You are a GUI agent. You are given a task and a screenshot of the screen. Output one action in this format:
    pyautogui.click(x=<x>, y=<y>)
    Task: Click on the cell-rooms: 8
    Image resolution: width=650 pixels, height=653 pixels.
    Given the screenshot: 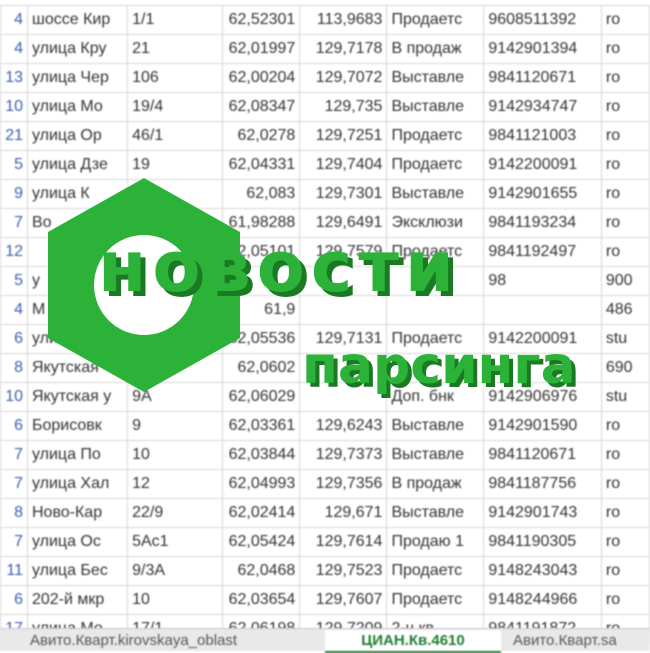 What is the action you would take?
    pyautogui.click(x=14, y=368)
    